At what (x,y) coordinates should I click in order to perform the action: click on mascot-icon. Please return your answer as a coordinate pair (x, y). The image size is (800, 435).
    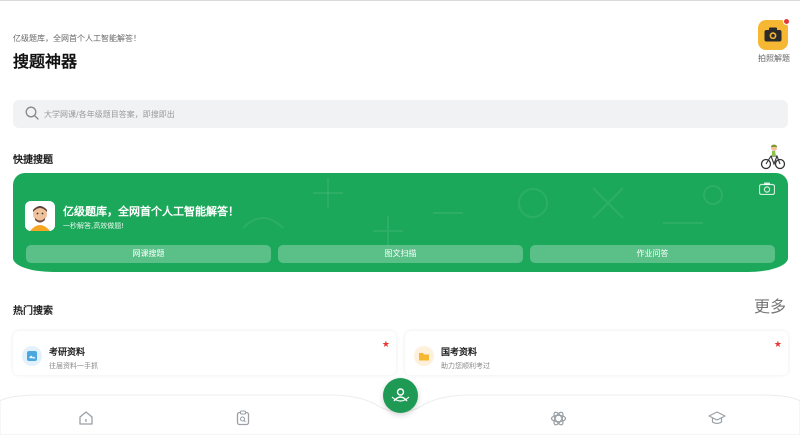
    Looking at the image, I should click on (40, 216).